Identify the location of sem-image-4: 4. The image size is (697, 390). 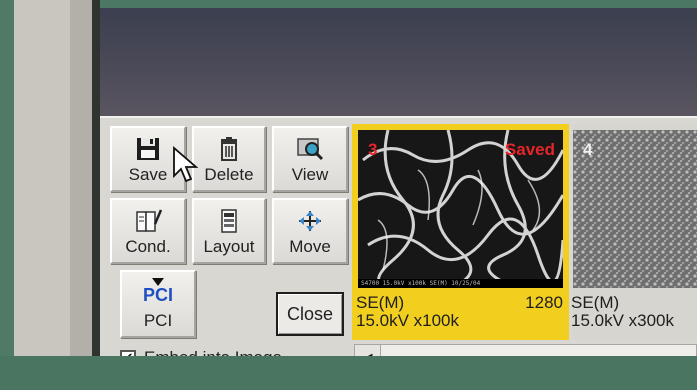
(635, 209).